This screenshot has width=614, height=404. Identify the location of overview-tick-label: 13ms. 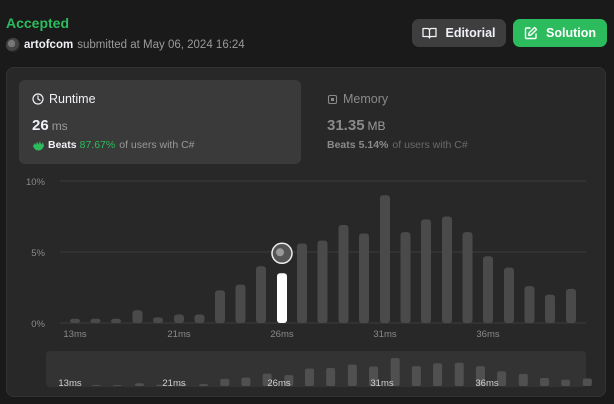
(69, 383).